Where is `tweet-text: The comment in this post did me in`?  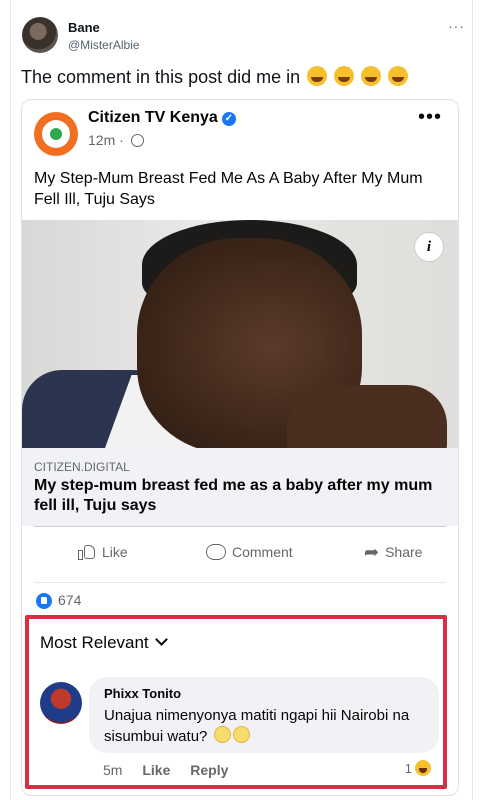 tweet-text: The comment in this post did me in is located at coordinates (215, 77).